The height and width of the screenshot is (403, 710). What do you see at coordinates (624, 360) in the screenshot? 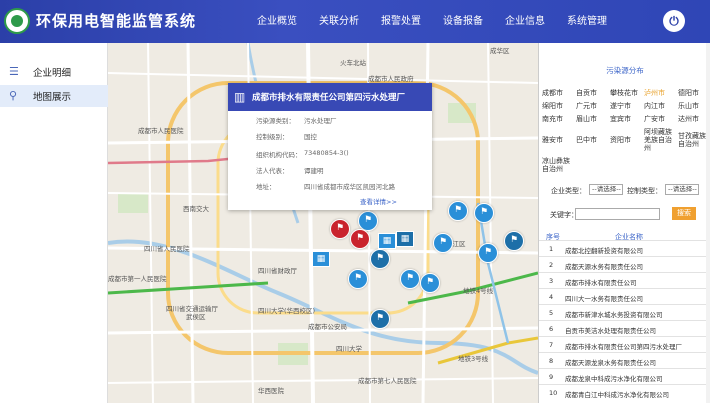
I see `table-row: 8 成都天源龙泉水务有限责任公司` at bounding box center [624, 360].